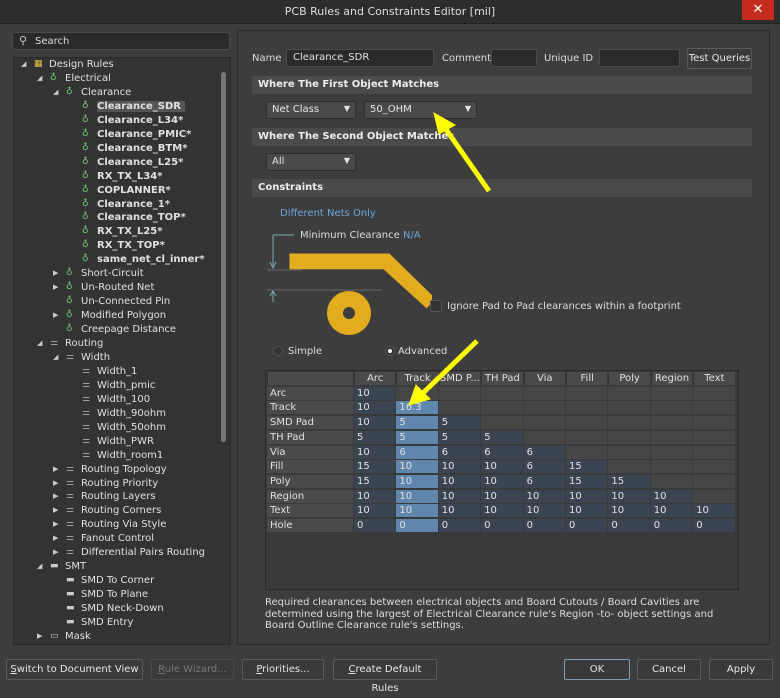 This screenshot has height=698, width=780. What do you see at coordinates (116, 540) in the screenshot?
I see `tree-item: ▶ ⚌ Fanout Control` at bounding box center [116, 540].